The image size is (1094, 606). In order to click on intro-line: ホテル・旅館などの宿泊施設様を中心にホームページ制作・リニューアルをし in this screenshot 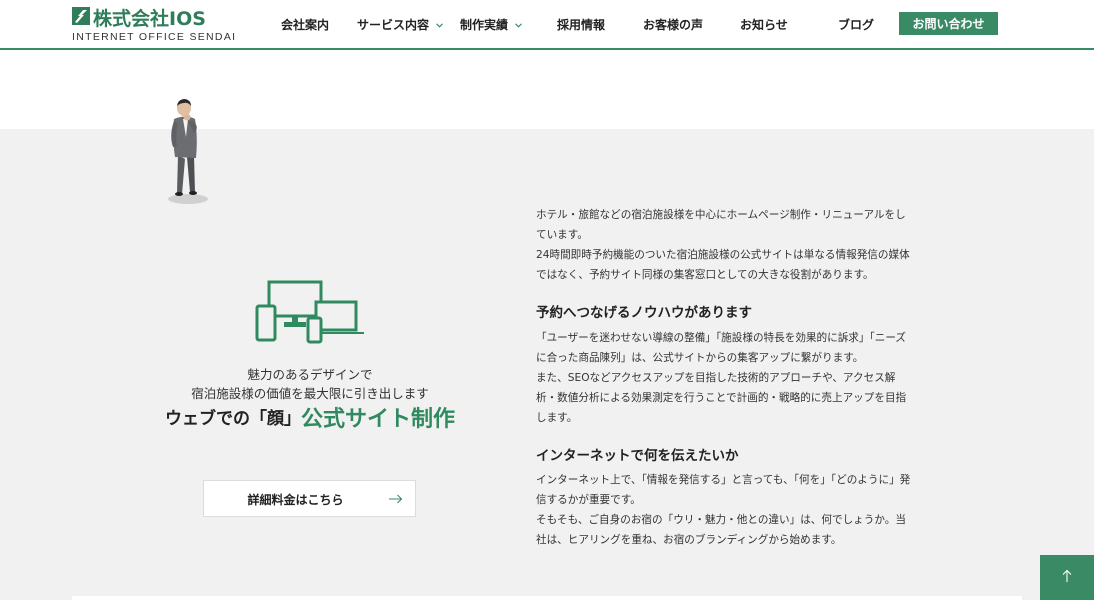, I will do `click(721, 215)`.